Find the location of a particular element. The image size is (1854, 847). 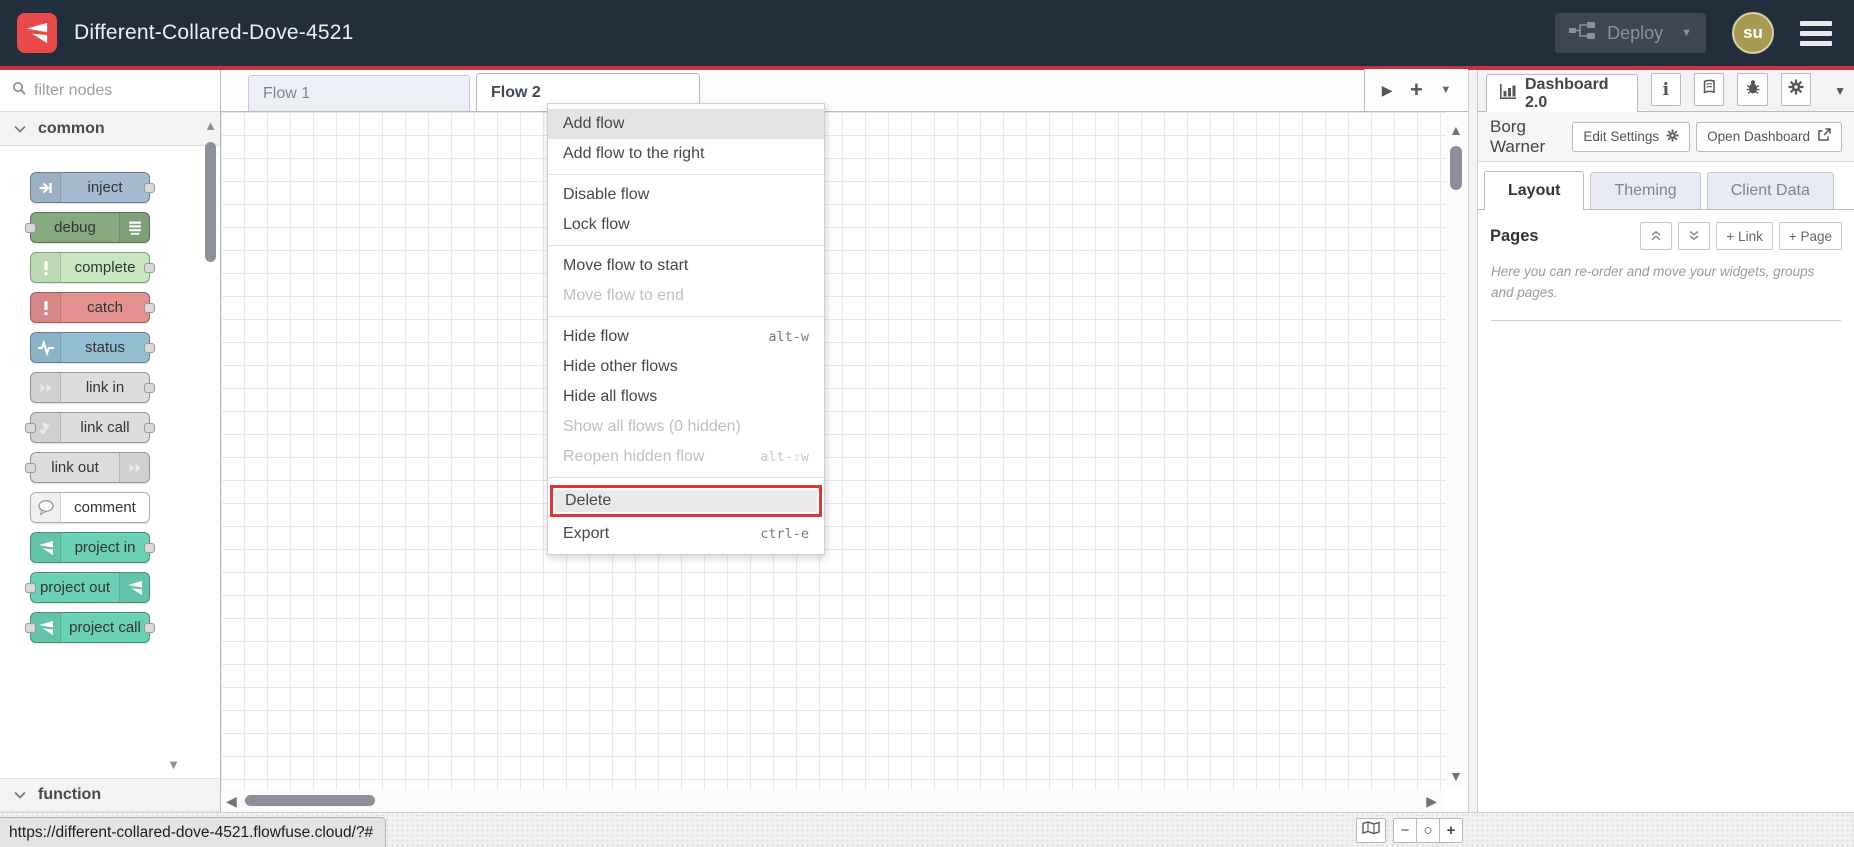

tab-dashboard-2: Dashboard 2.0 is located at coordinates (1562, 93).